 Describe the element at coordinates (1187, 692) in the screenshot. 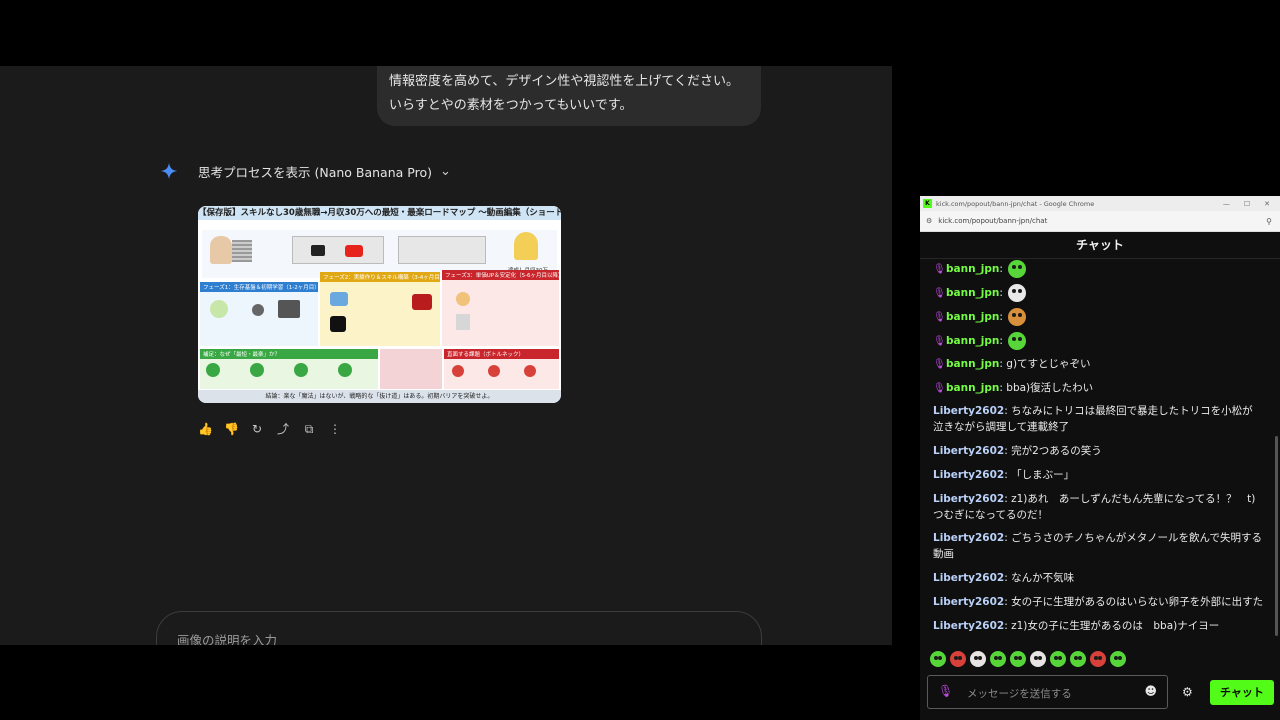

I see `chat-settings-gear-icon: ⚙` at that location.